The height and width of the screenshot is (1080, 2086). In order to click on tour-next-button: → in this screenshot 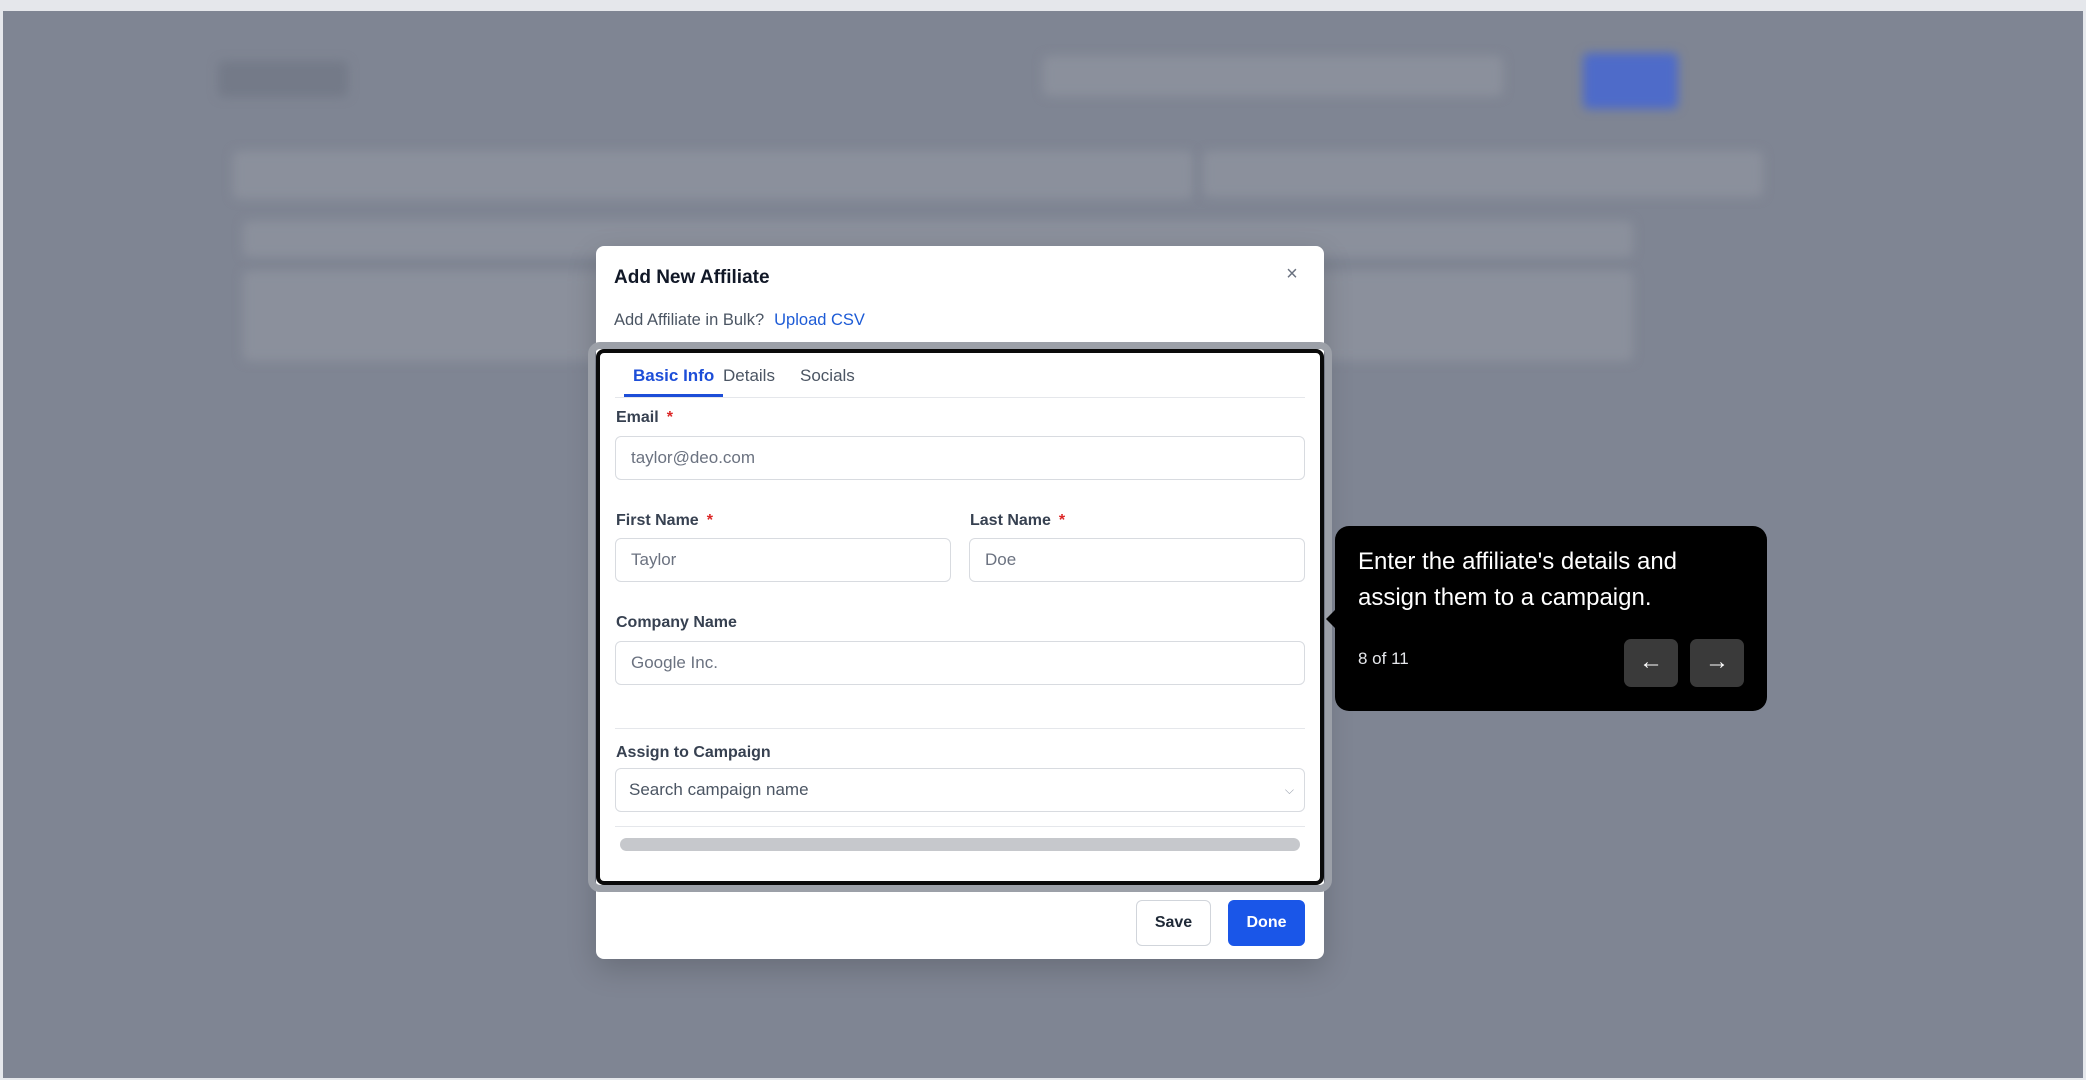, I will do `click(1717, 663)`.